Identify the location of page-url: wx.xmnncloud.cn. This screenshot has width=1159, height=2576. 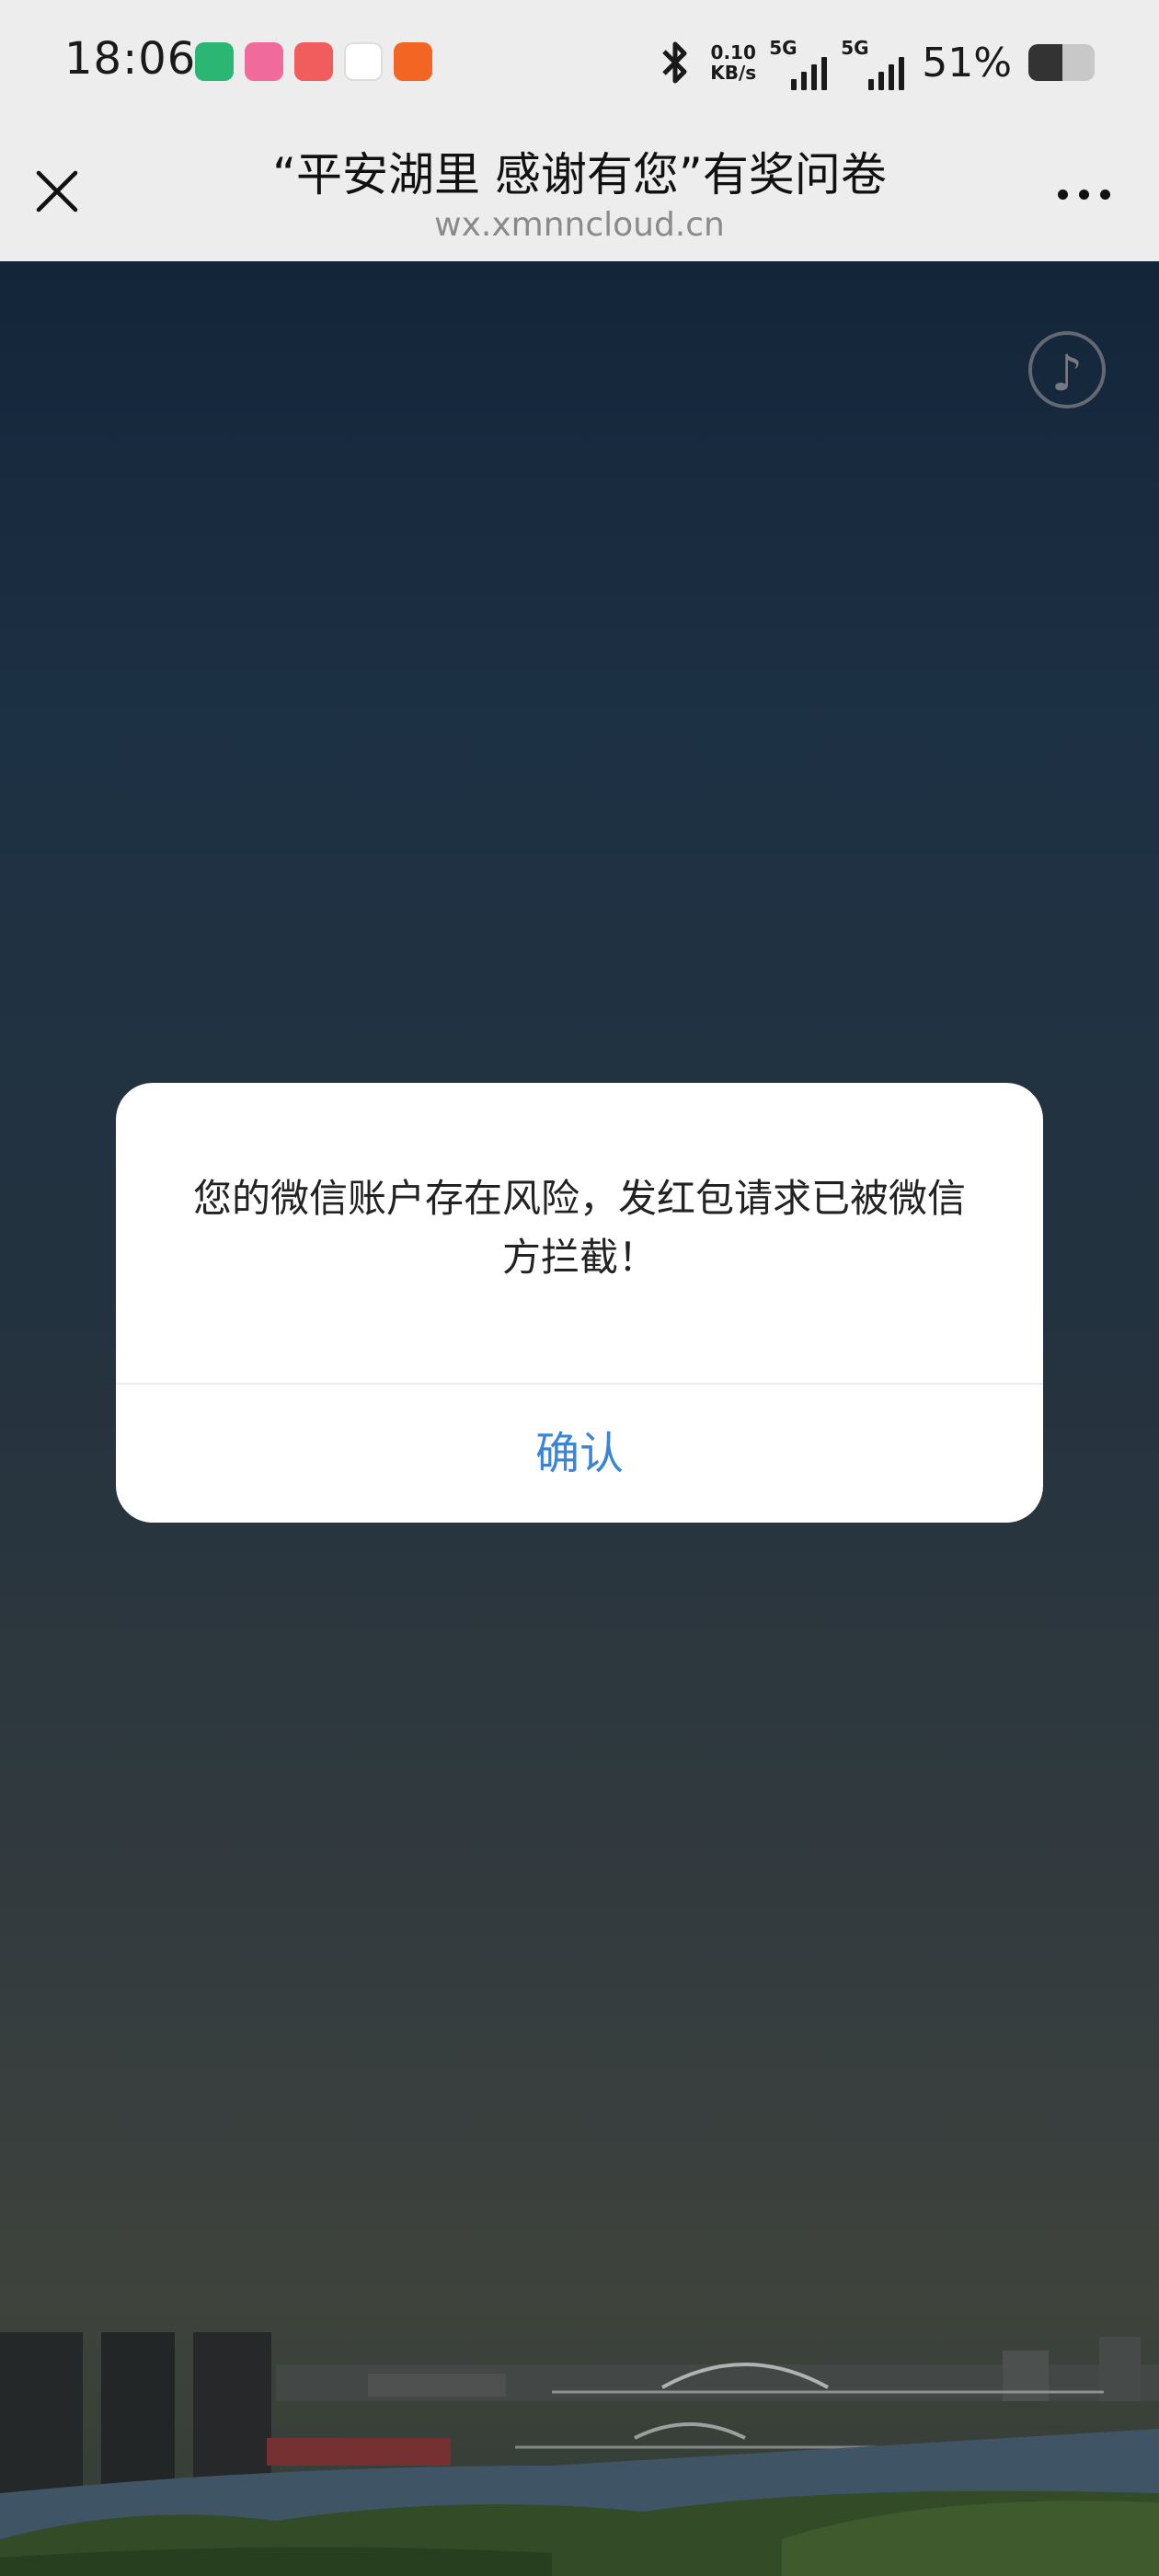
(579, 225).